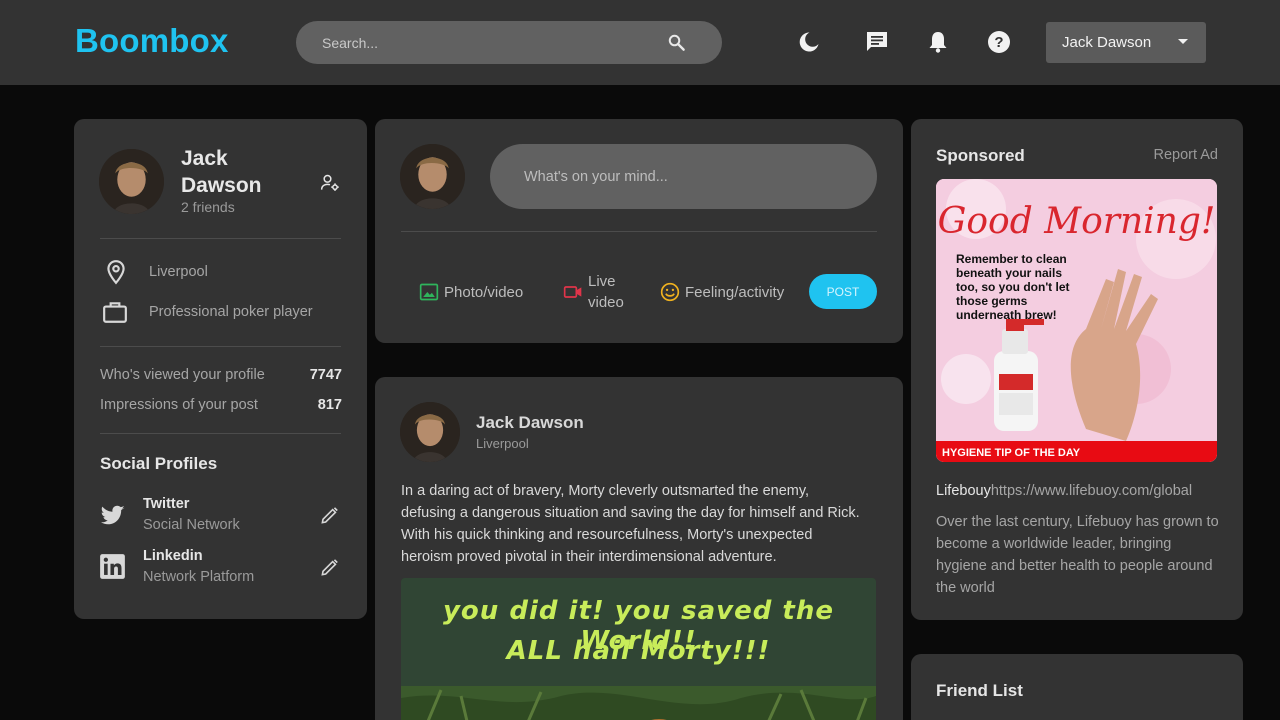 This screenshot has width=1280, height=720. I want to click on user-menu-button: Jack Dawson, so click(1126, 42).